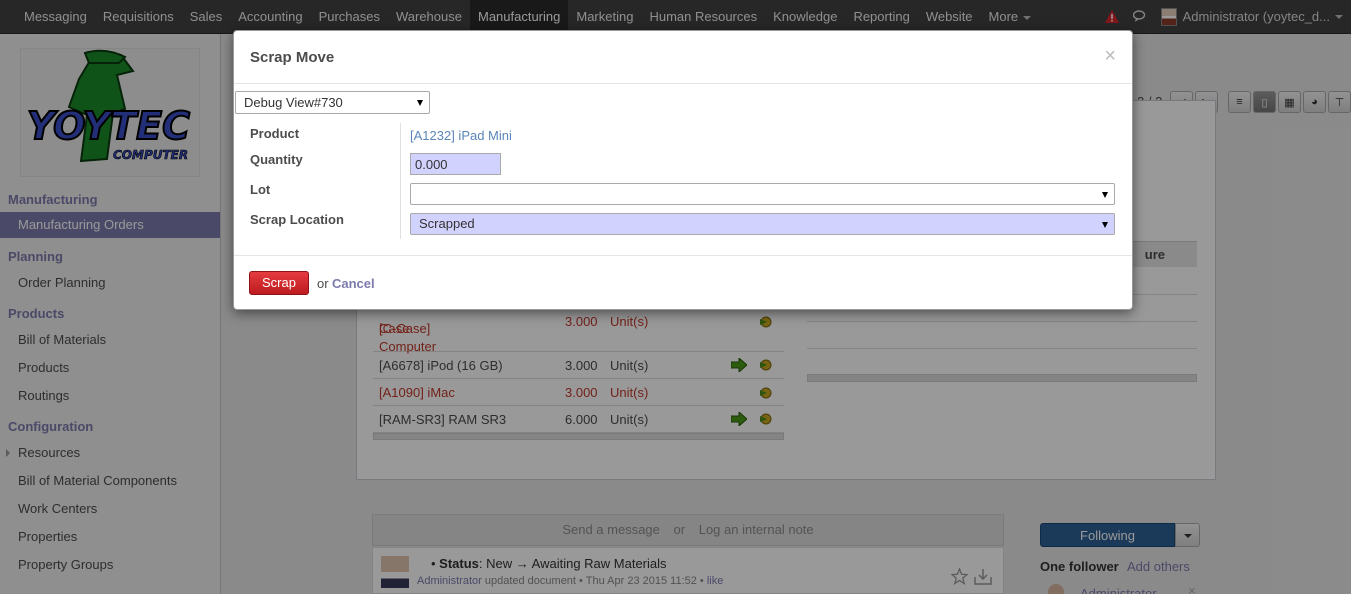  I want to click on lot-select, so click(762, 194).